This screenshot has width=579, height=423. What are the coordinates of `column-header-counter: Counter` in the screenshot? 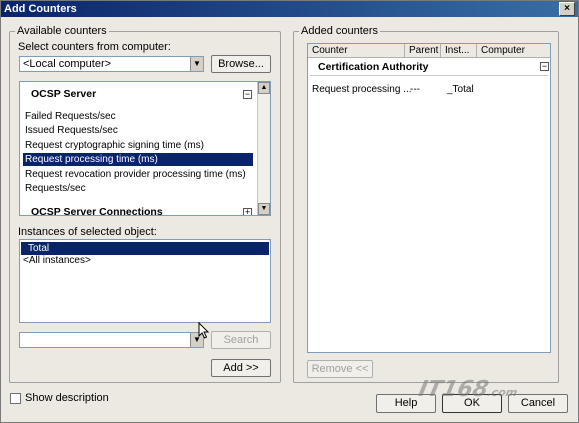 It's located at (356, 51).